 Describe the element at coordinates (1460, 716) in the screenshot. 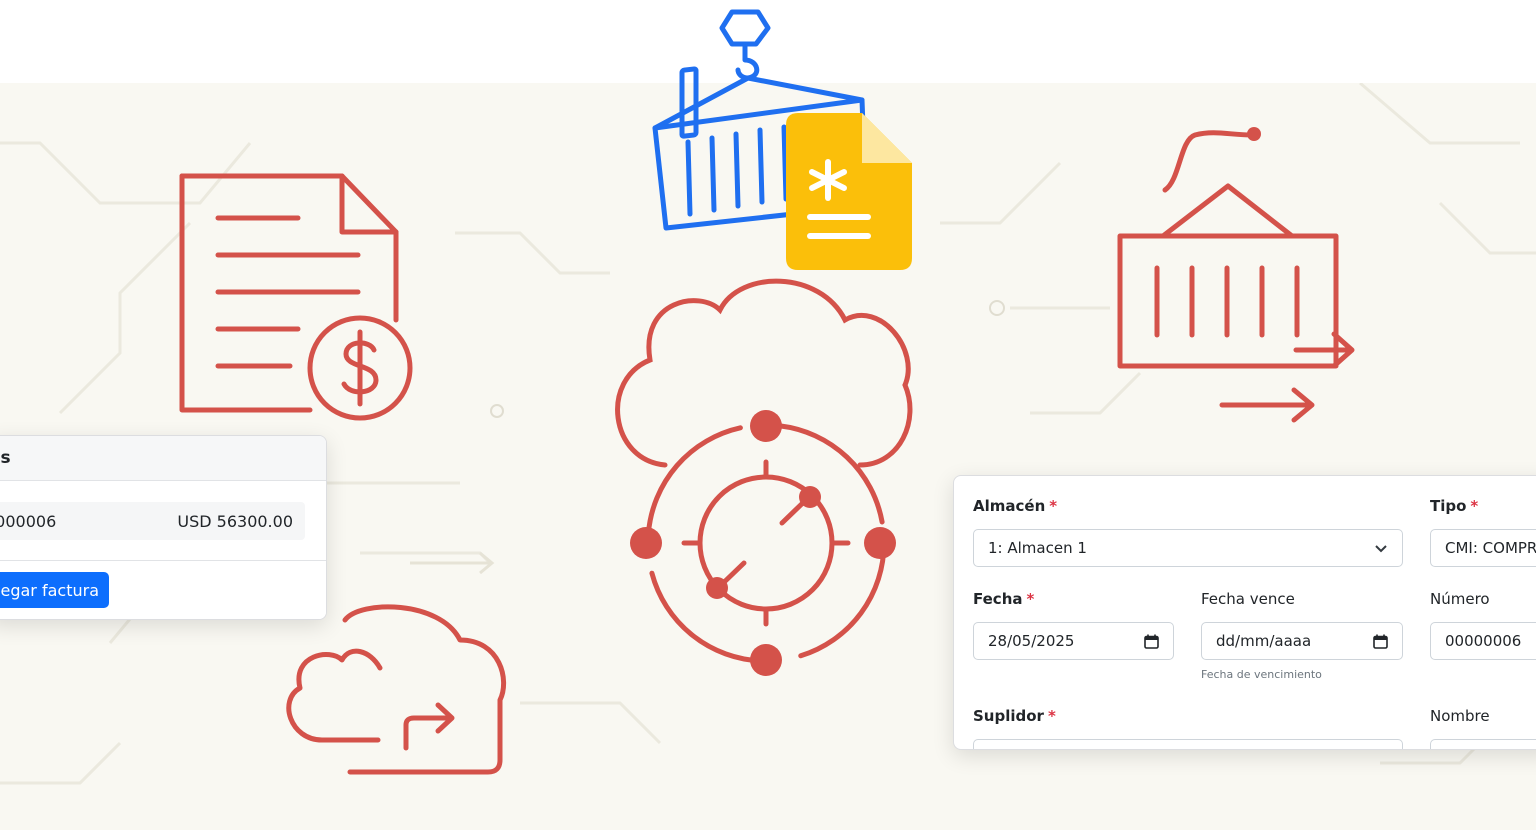

I see `nombre-label: Nombre` at that location.